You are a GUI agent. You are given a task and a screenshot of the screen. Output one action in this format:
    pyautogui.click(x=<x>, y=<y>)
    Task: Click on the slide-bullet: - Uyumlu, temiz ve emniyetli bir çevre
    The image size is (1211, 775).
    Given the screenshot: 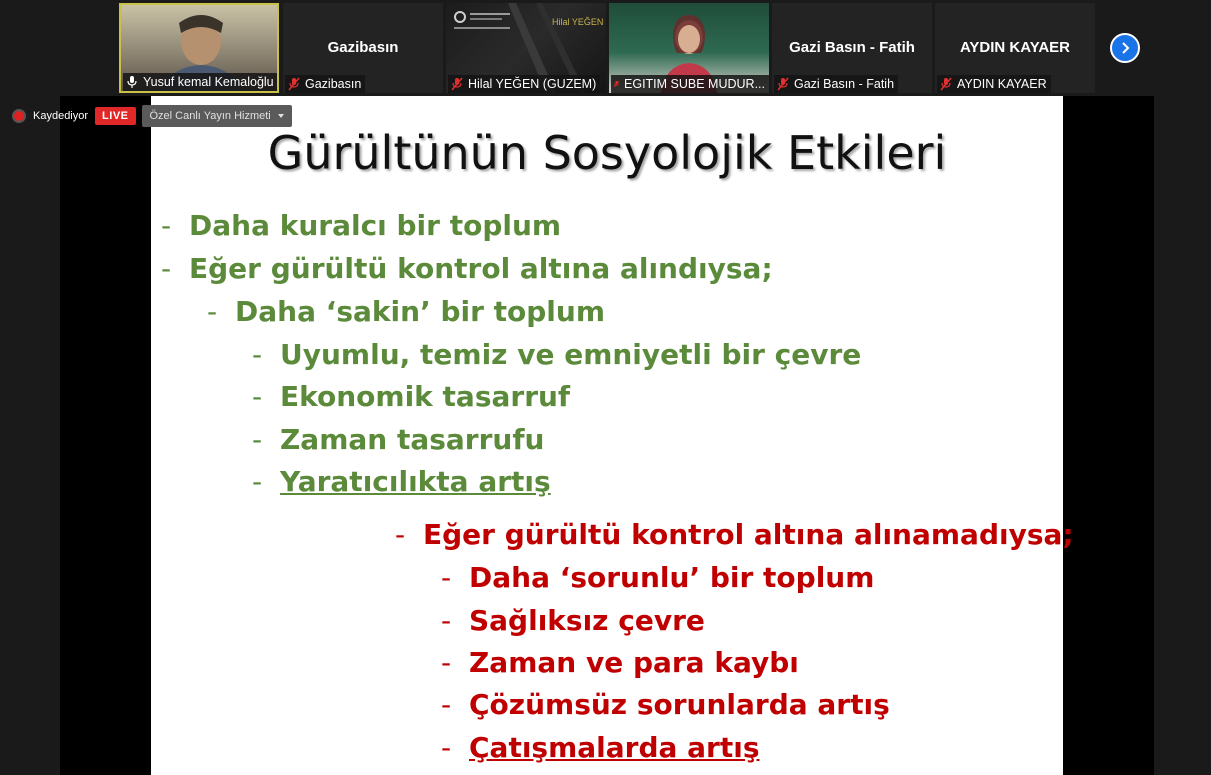 What is the action you would take?
    pyautogui.click(x=557, y=354)
    